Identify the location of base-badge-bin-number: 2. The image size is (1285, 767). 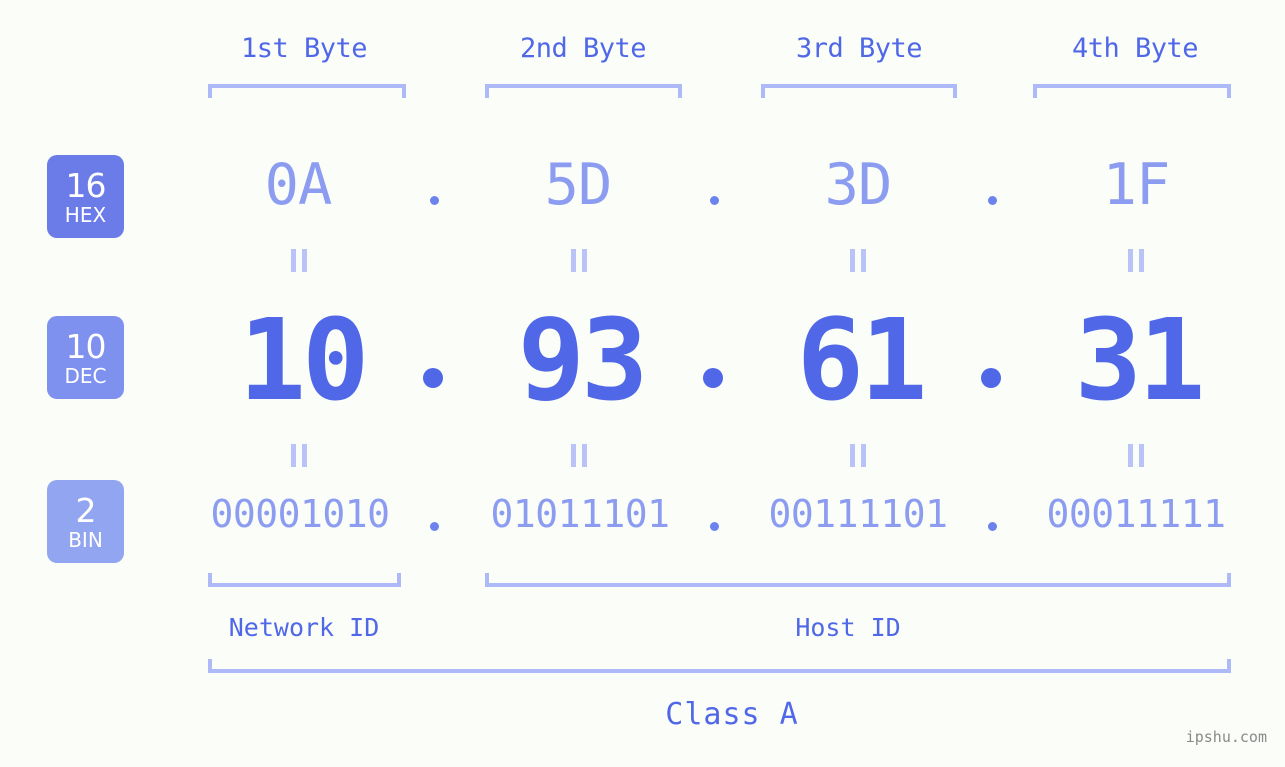
(86, 510).